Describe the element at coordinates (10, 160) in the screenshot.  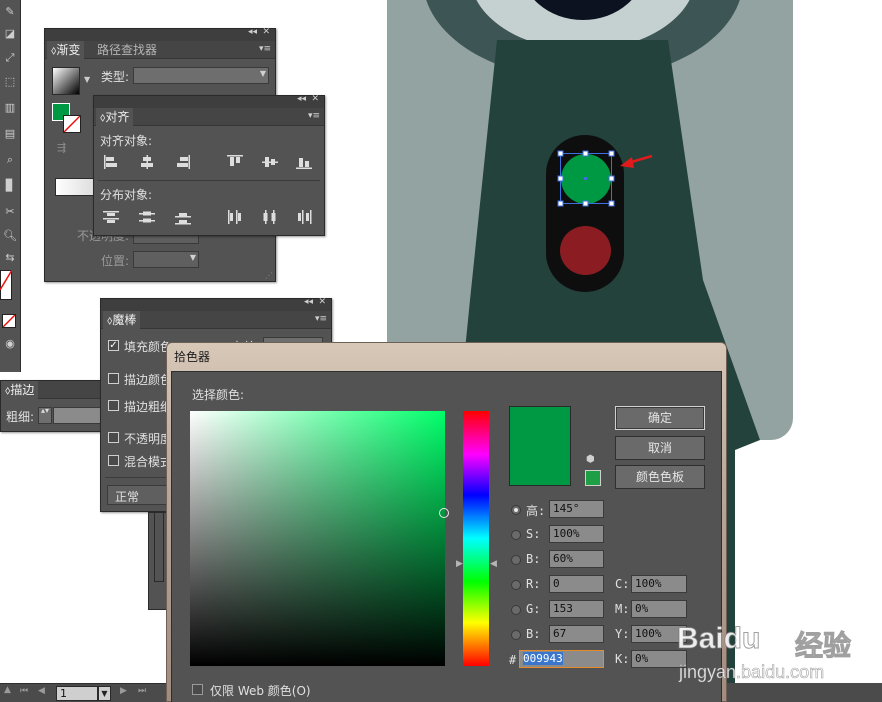
I see `eyedropper-tool-icon: ⌕` at that location.